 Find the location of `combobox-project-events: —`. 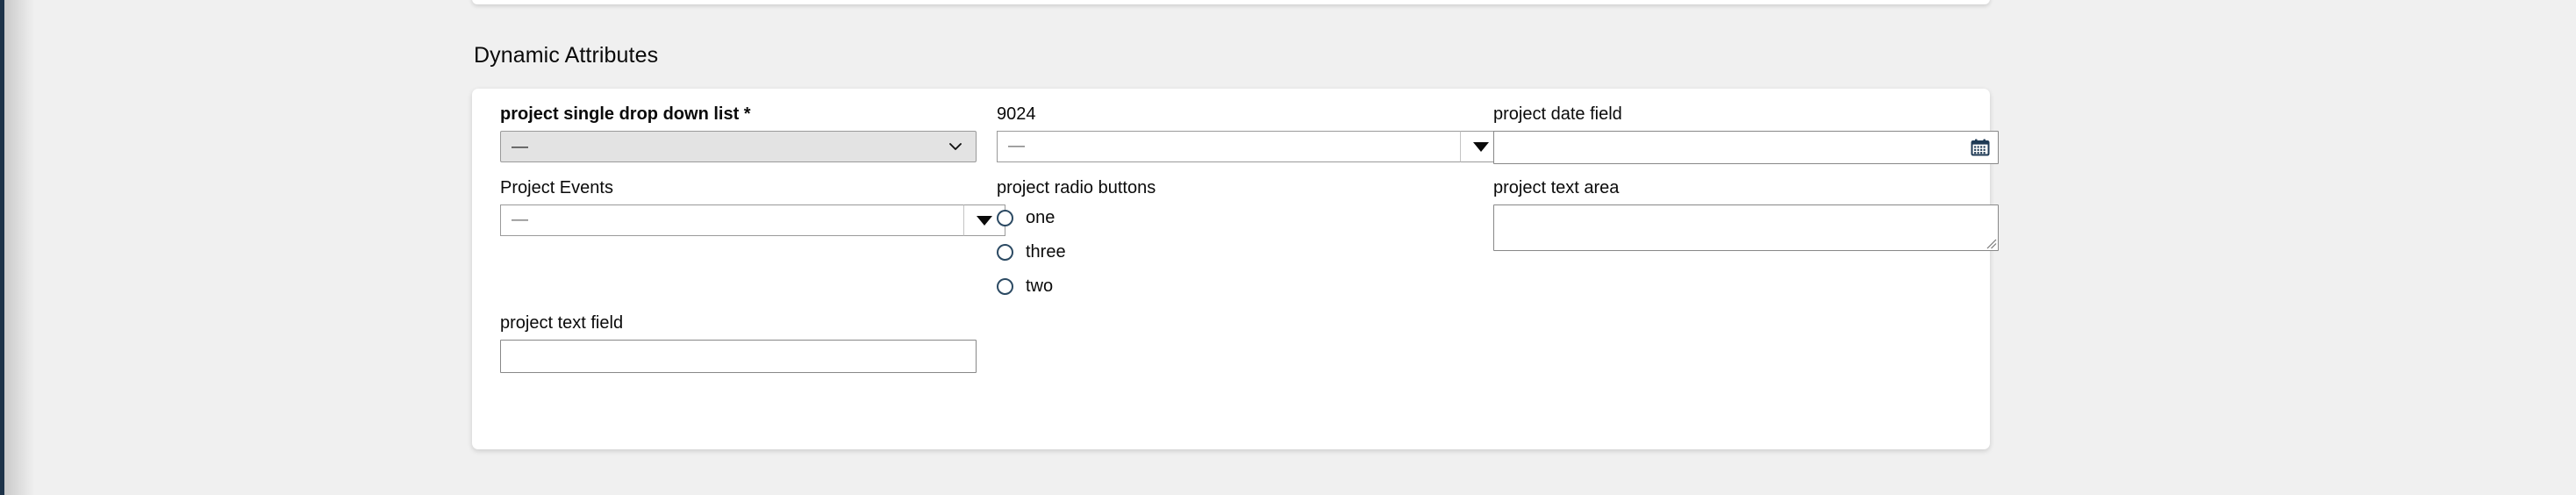

combobox-project-events: — is located at coordinates (752, 220).